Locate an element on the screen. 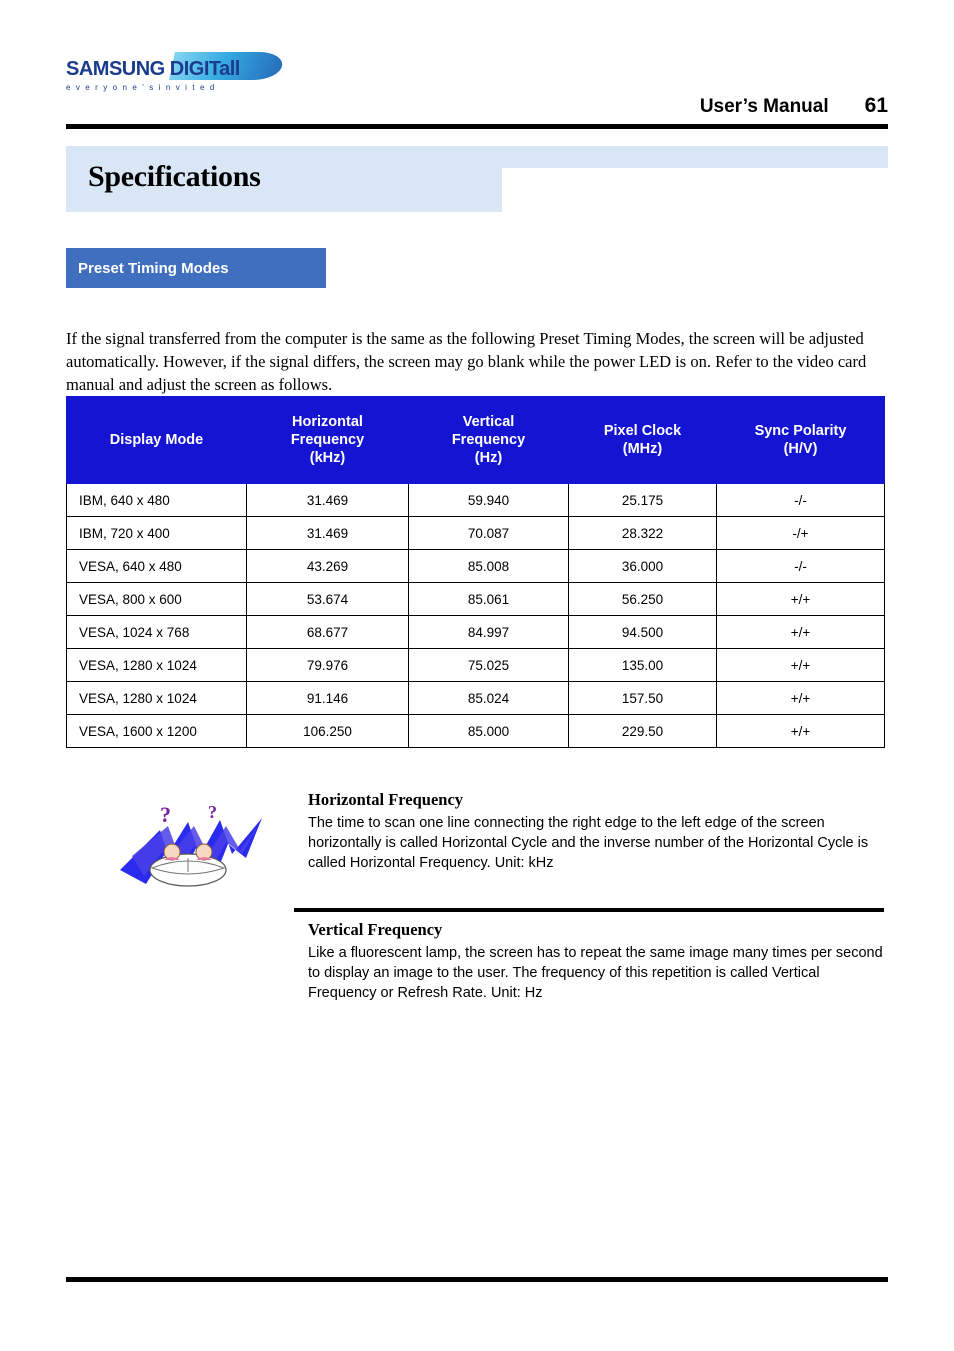  header-divider is located at coordinates (477, 126).